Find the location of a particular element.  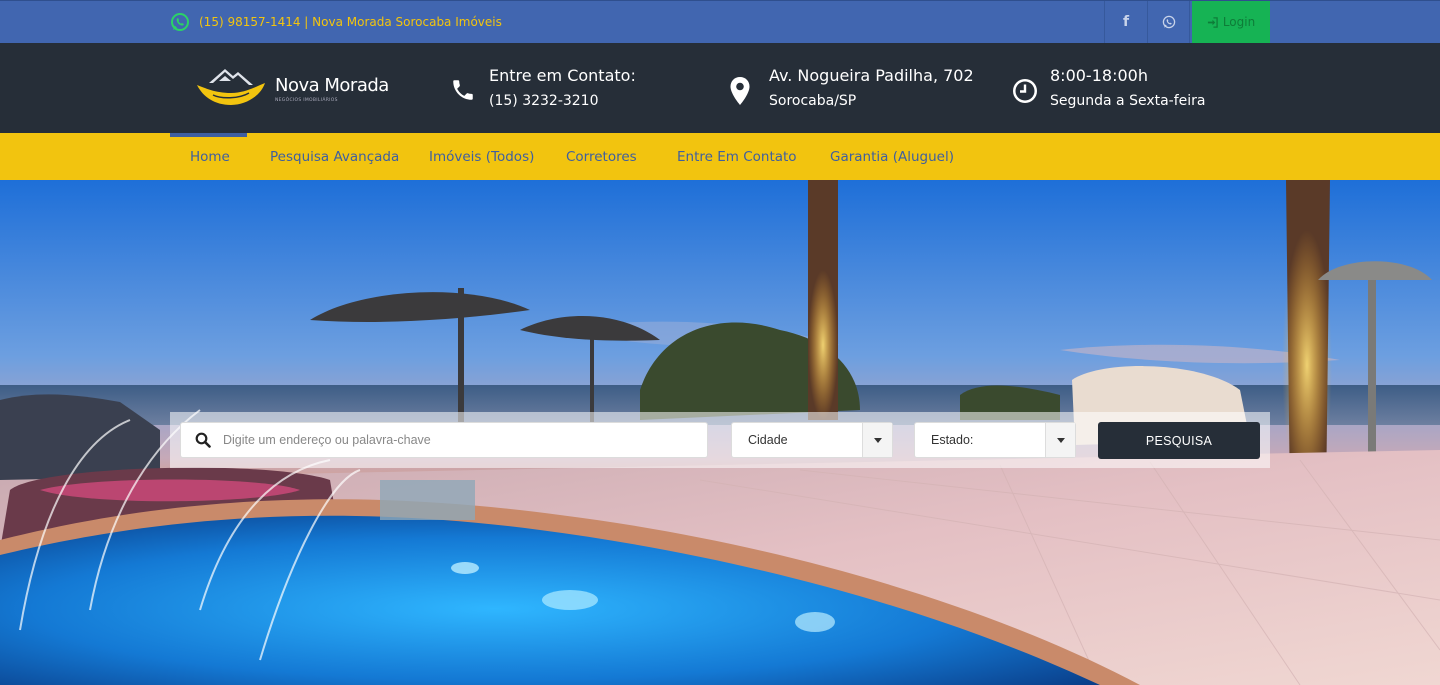

state-select: Estado: is located at coordinates (995, 440).